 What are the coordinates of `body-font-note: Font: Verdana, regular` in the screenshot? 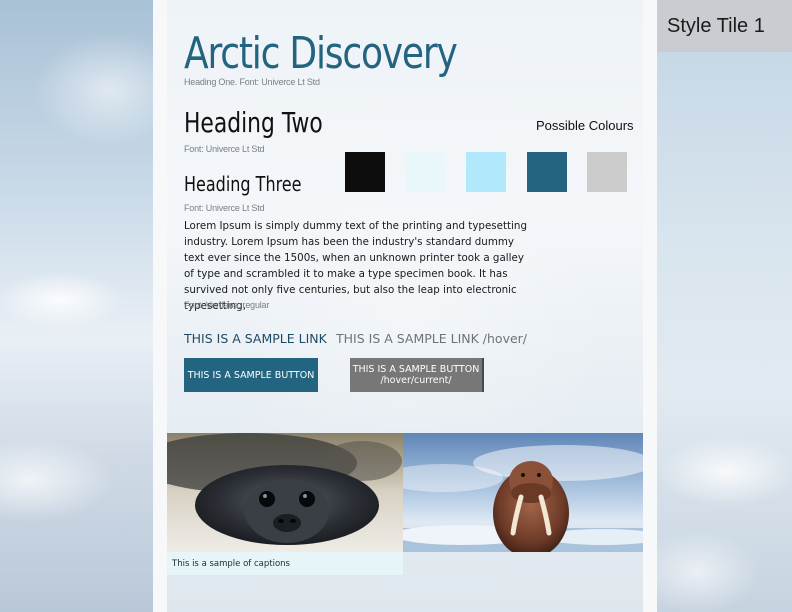 It's located at (227, 305).